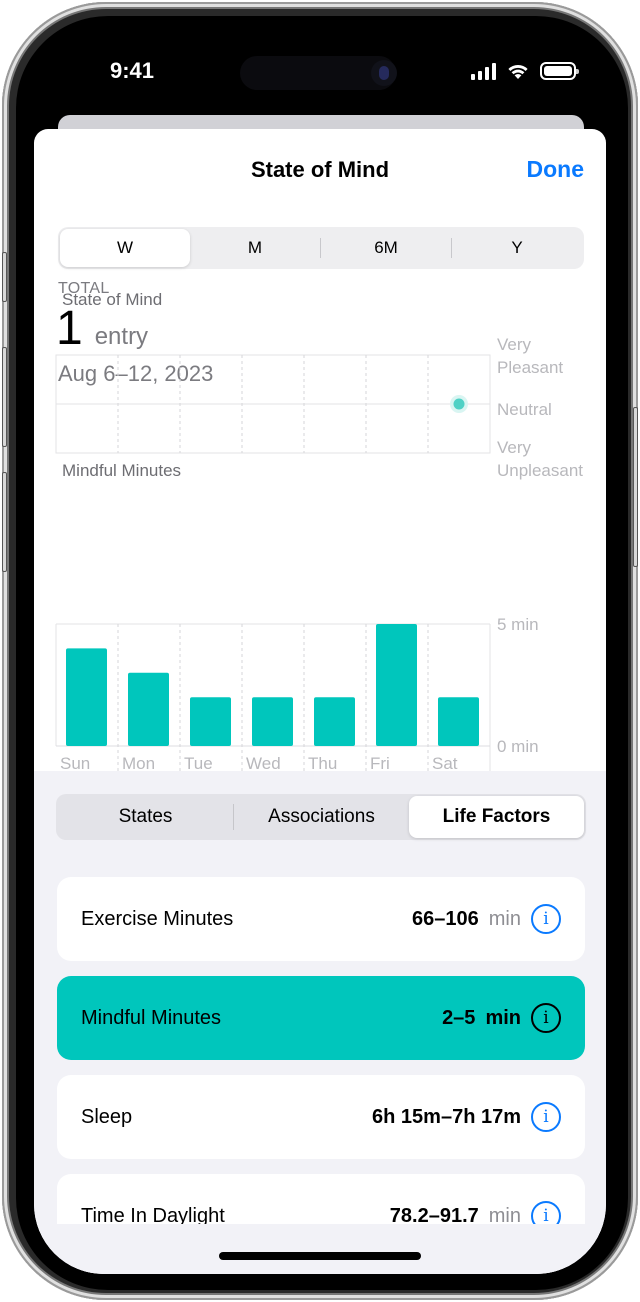 This screenshot has height=1302, width=640. Describe the element at coordinates (148, 709) in the screenshot. I see `bar-mon` at that location.